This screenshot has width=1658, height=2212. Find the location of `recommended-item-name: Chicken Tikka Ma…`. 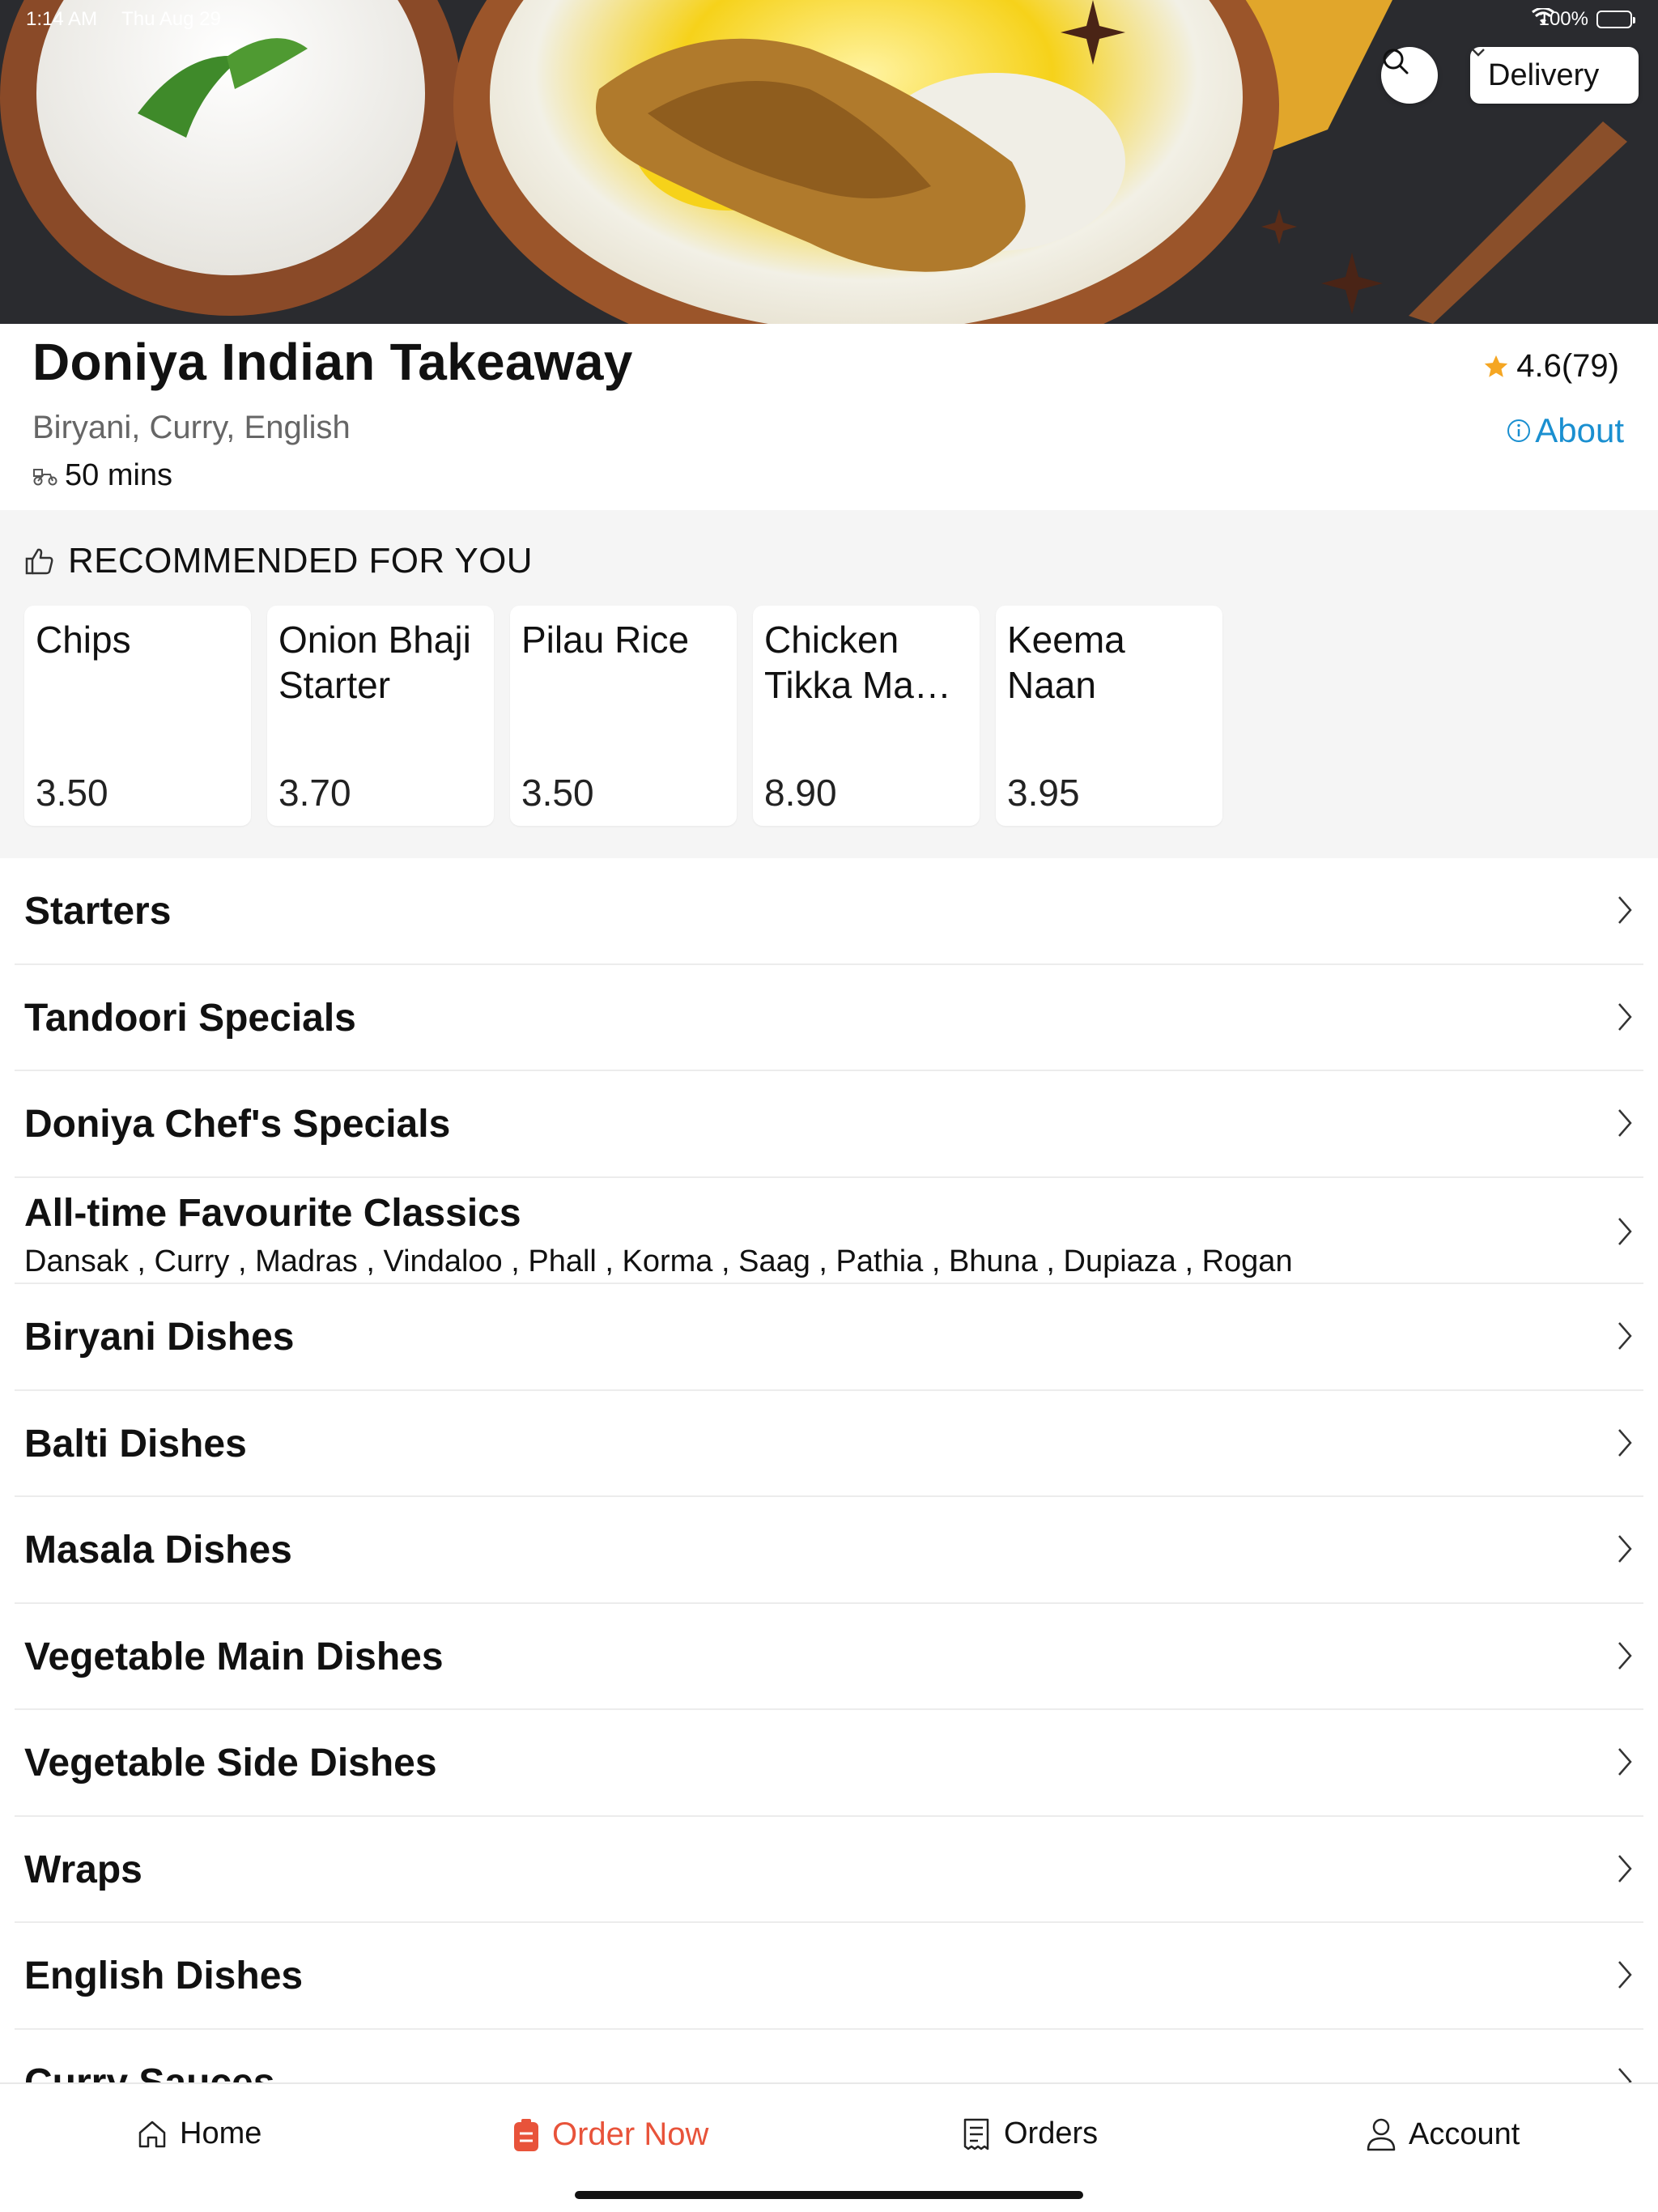

recommended-item-name: Chicken Tikka Ma… is located at coordinates (857, 662).